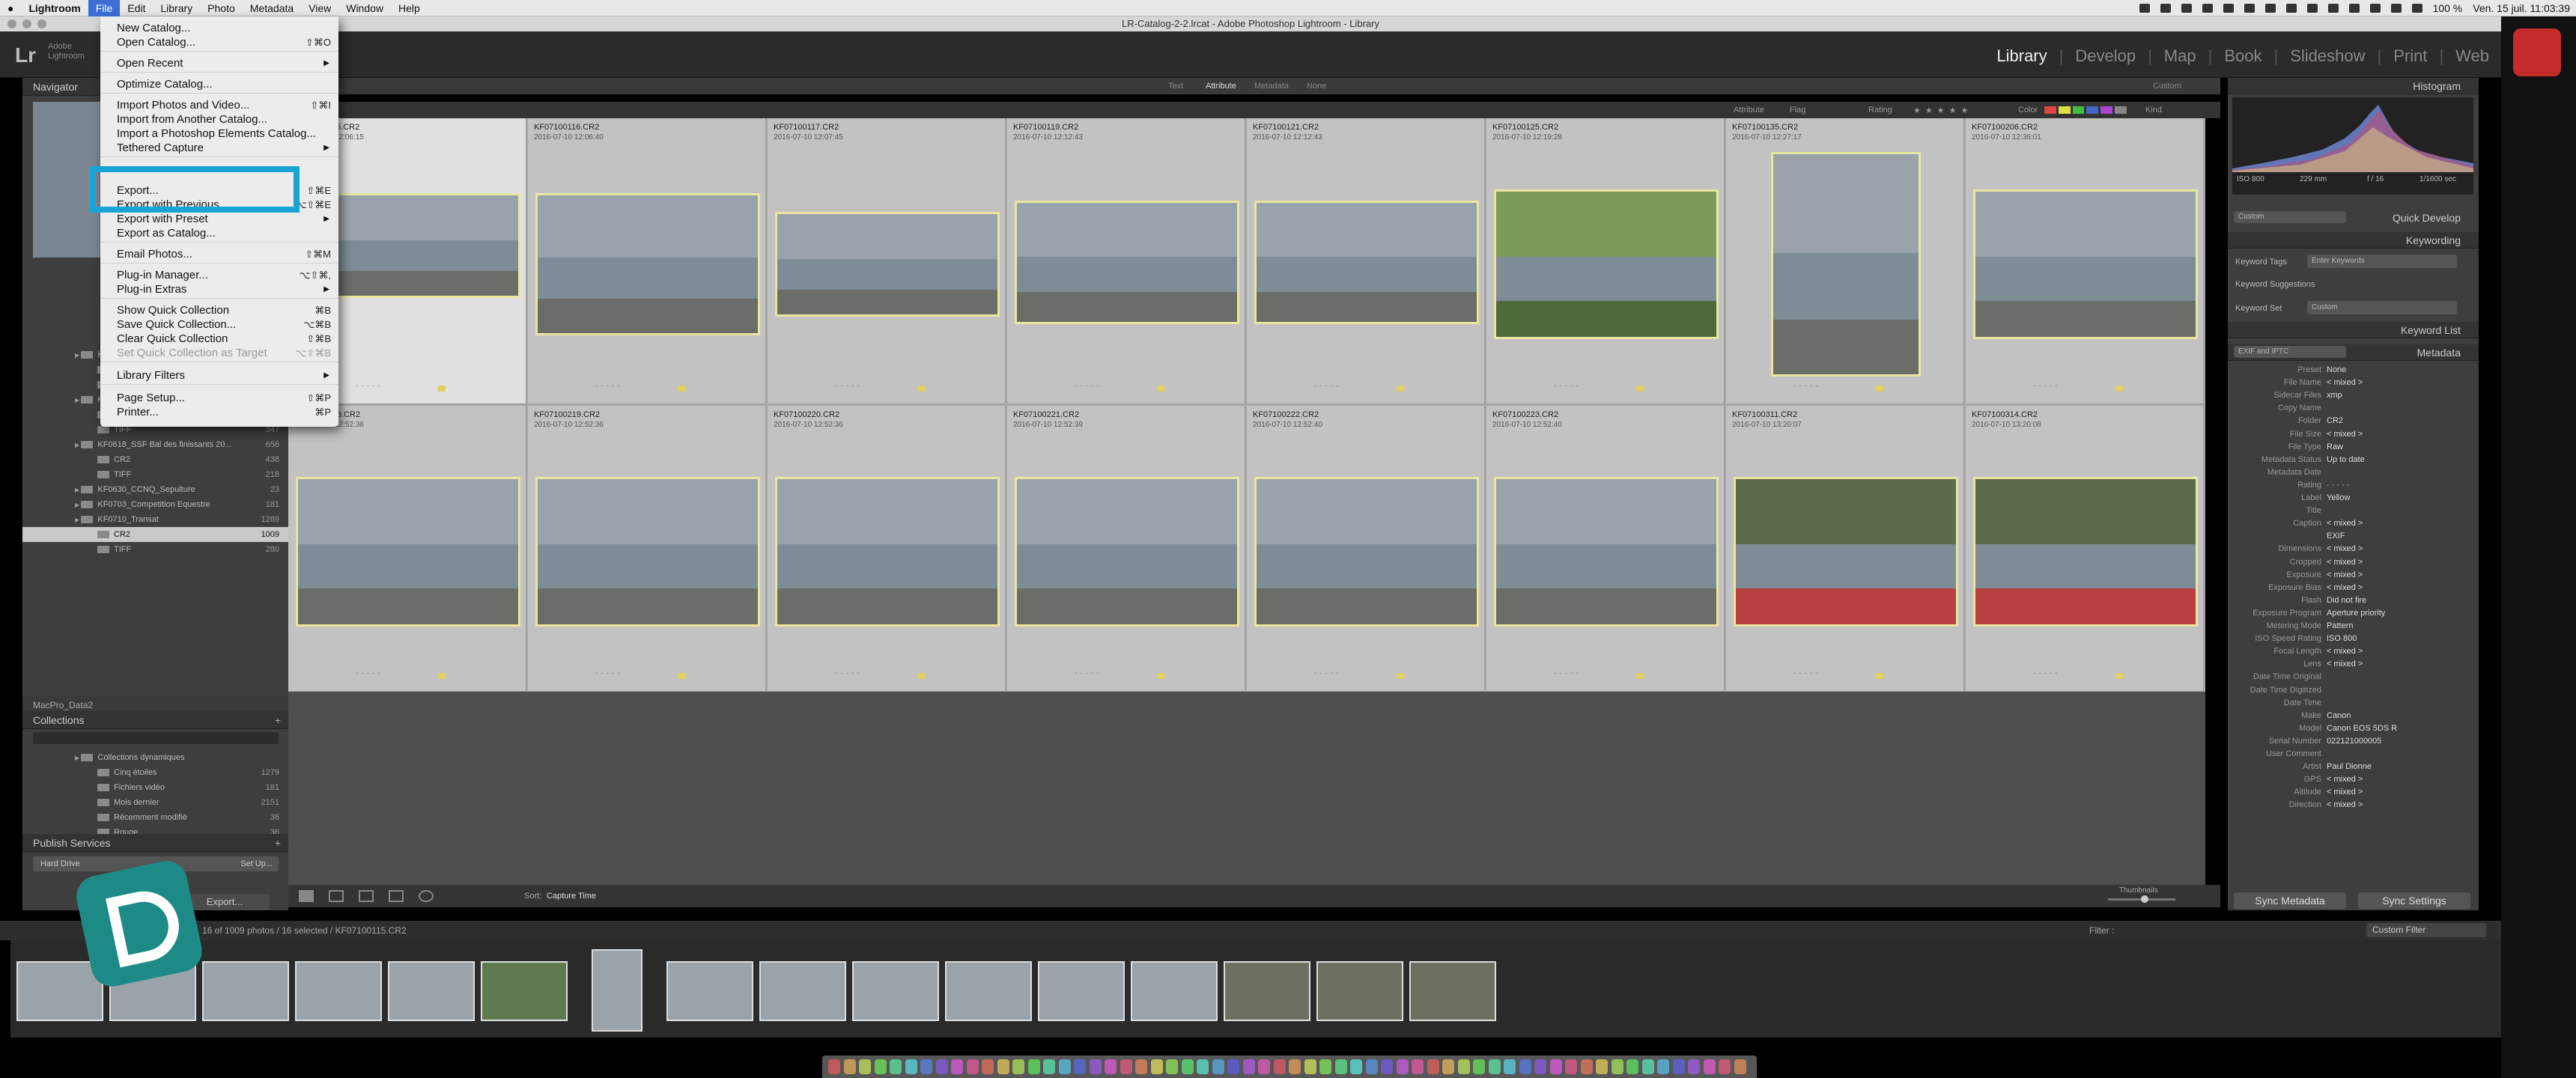 The image size is (2576, 1078). What do you see at coordinates (2085, 261) in the screenshot?
I see `grid-cell: KF07100206.CR2 2016-07-10 12:36:01 ·····` at bounding box center [2085, 261].